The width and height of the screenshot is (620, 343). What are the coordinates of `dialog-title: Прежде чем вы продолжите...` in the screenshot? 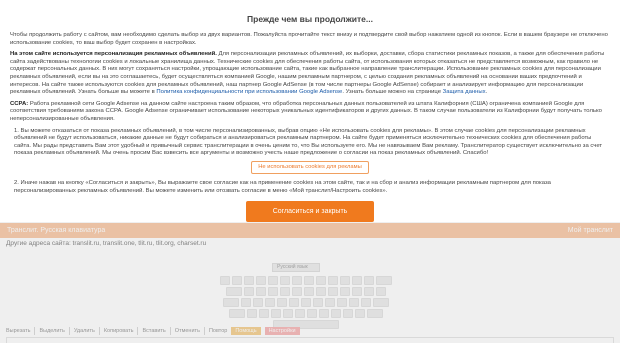 It's located at (310, 19).